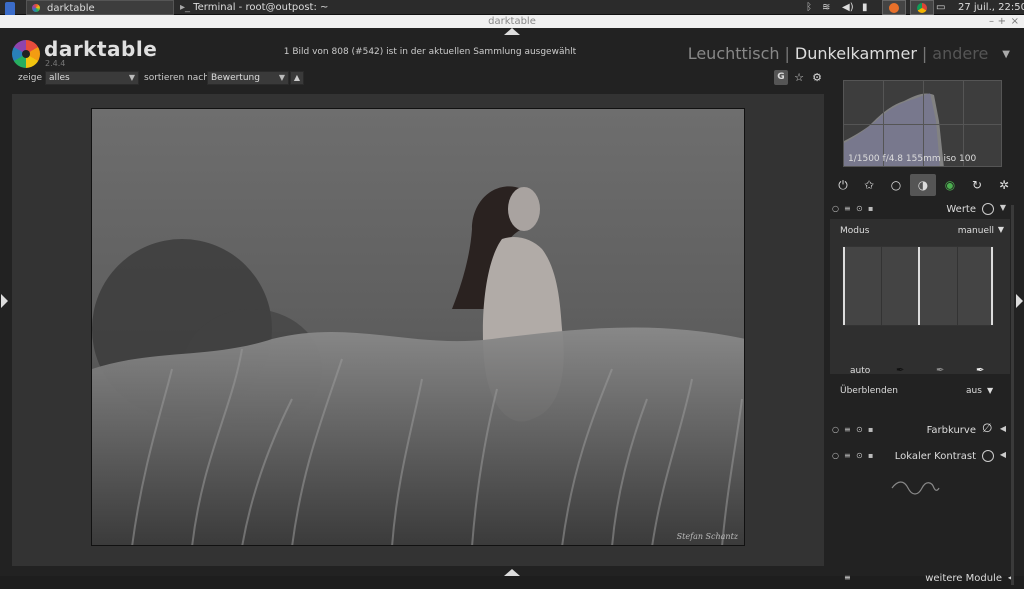 The width and height of the screenshot is (1024, 589). Describe the element at coordinates (1006, 54) in the screenshot. I see `views-dropdown-icon: ▼` at that location.